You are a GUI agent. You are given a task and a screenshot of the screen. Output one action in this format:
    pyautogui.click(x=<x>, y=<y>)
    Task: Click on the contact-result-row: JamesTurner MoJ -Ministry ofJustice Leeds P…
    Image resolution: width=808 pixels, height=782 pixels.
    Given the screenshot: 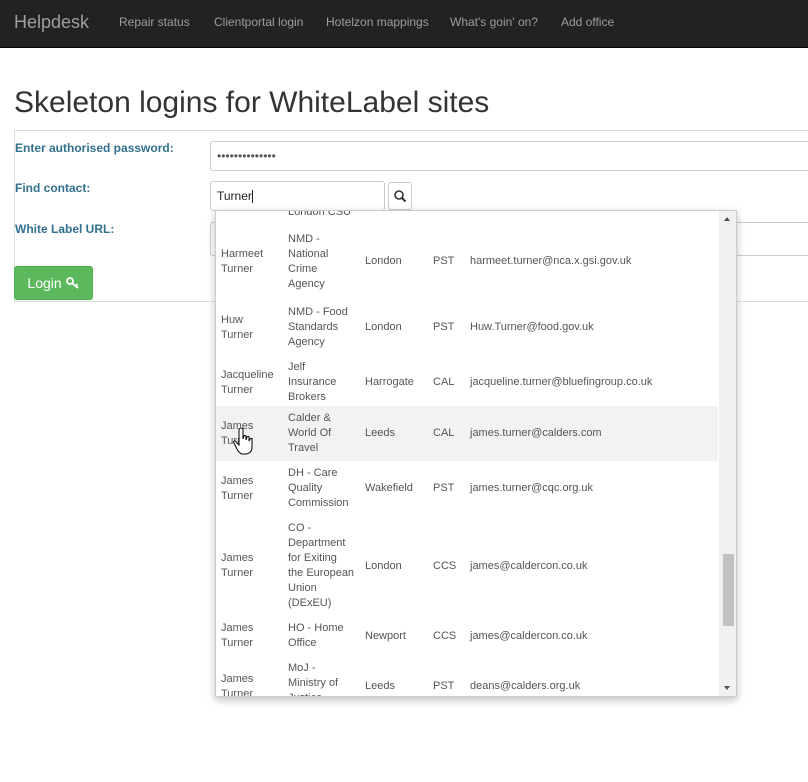 What is the action you would take?
    pyautogui.click(x=467, y=678)
    